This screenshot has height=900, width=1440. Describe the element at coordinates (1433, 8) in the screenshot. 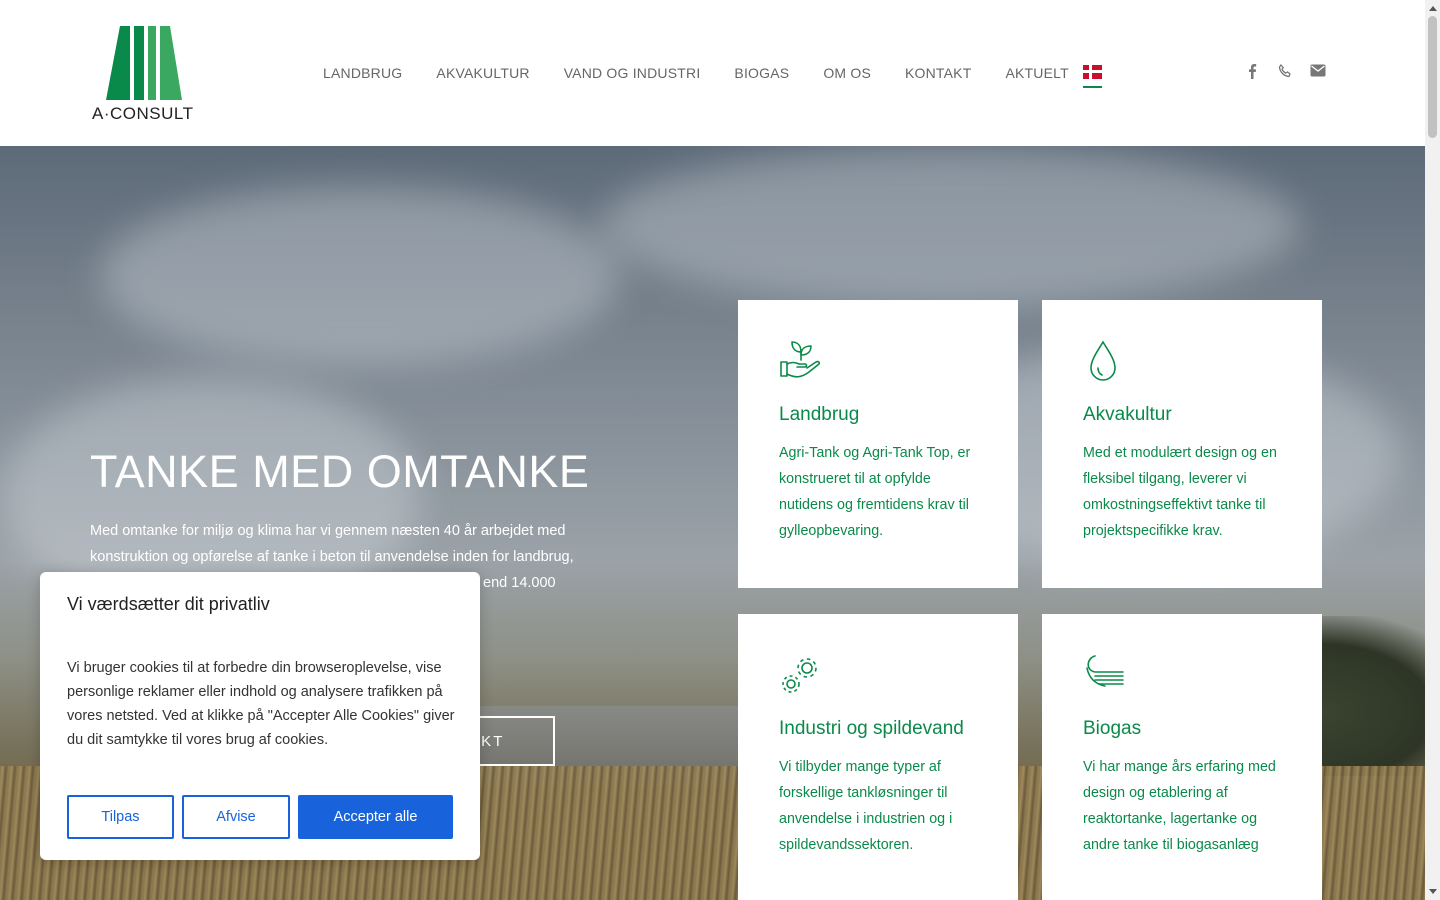

I see `scroll-up-arrow-icon` at that location.